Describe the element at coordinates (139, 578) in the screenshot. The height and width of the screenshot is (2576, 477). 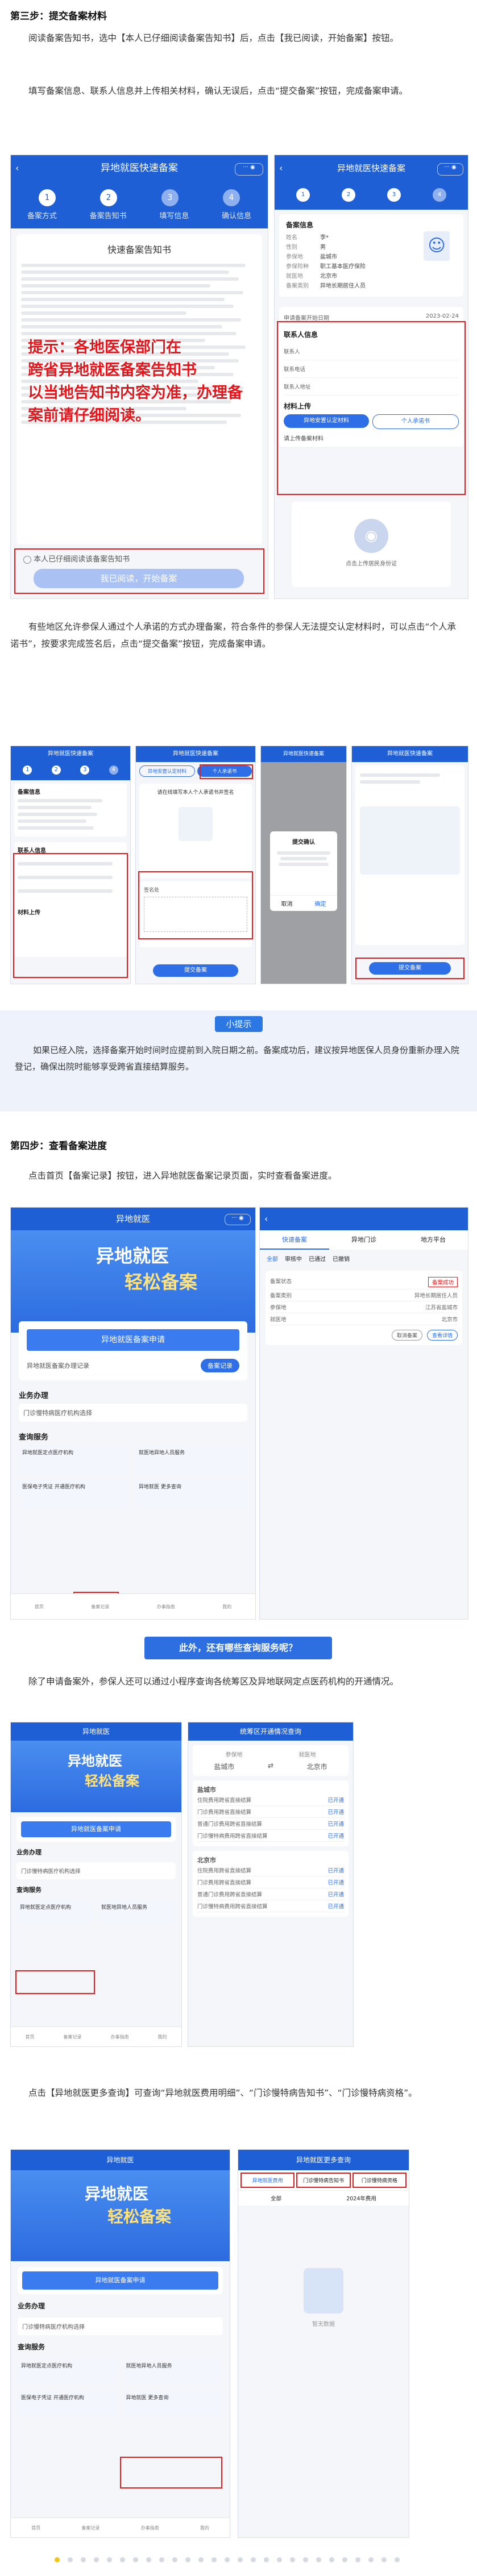
I see `start-filing-button: 我已阅读，开始备案` at that location.